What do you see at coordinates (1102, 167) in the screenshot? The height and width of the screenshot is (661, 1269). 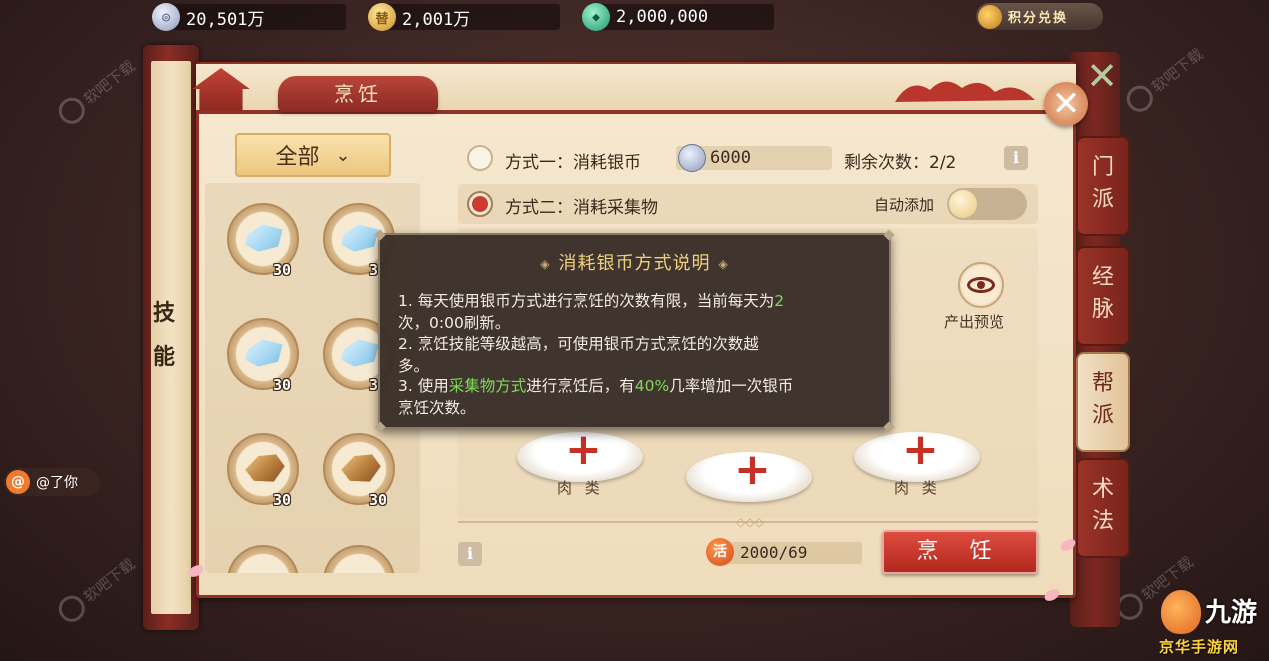 I see `tab-char: 门` at bounding box center [1102, 167].